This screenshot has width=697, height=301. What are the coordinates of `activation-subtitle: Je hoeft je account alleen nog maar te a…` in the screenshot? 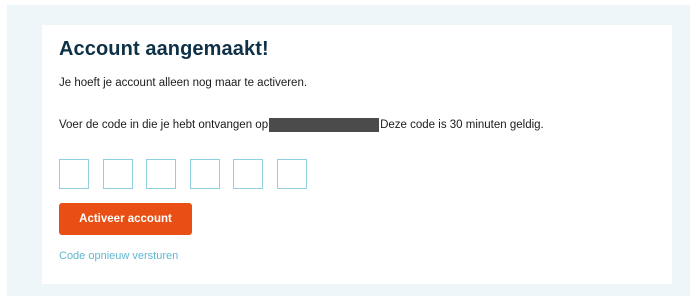 It's located at (183, 83).